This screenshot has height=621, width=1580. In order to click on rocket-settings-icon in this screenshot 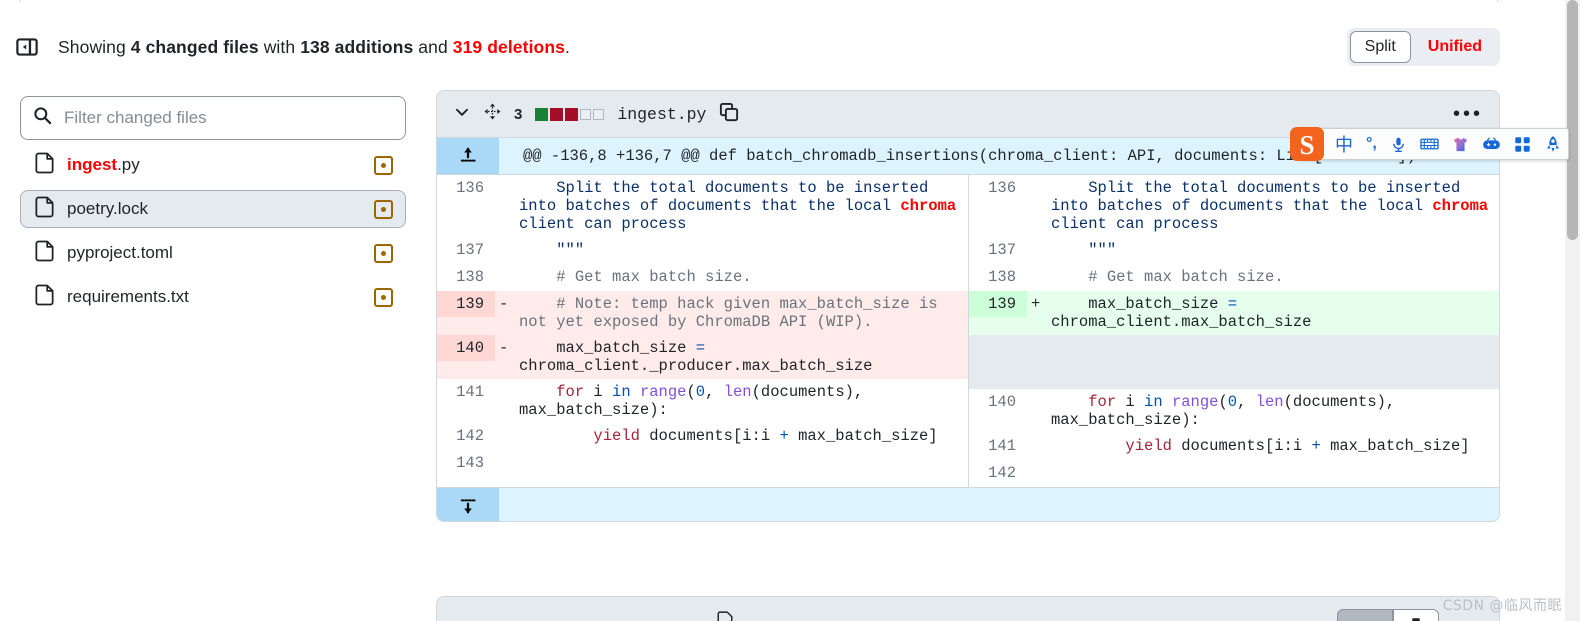, I will do `click(1553, 144)`.